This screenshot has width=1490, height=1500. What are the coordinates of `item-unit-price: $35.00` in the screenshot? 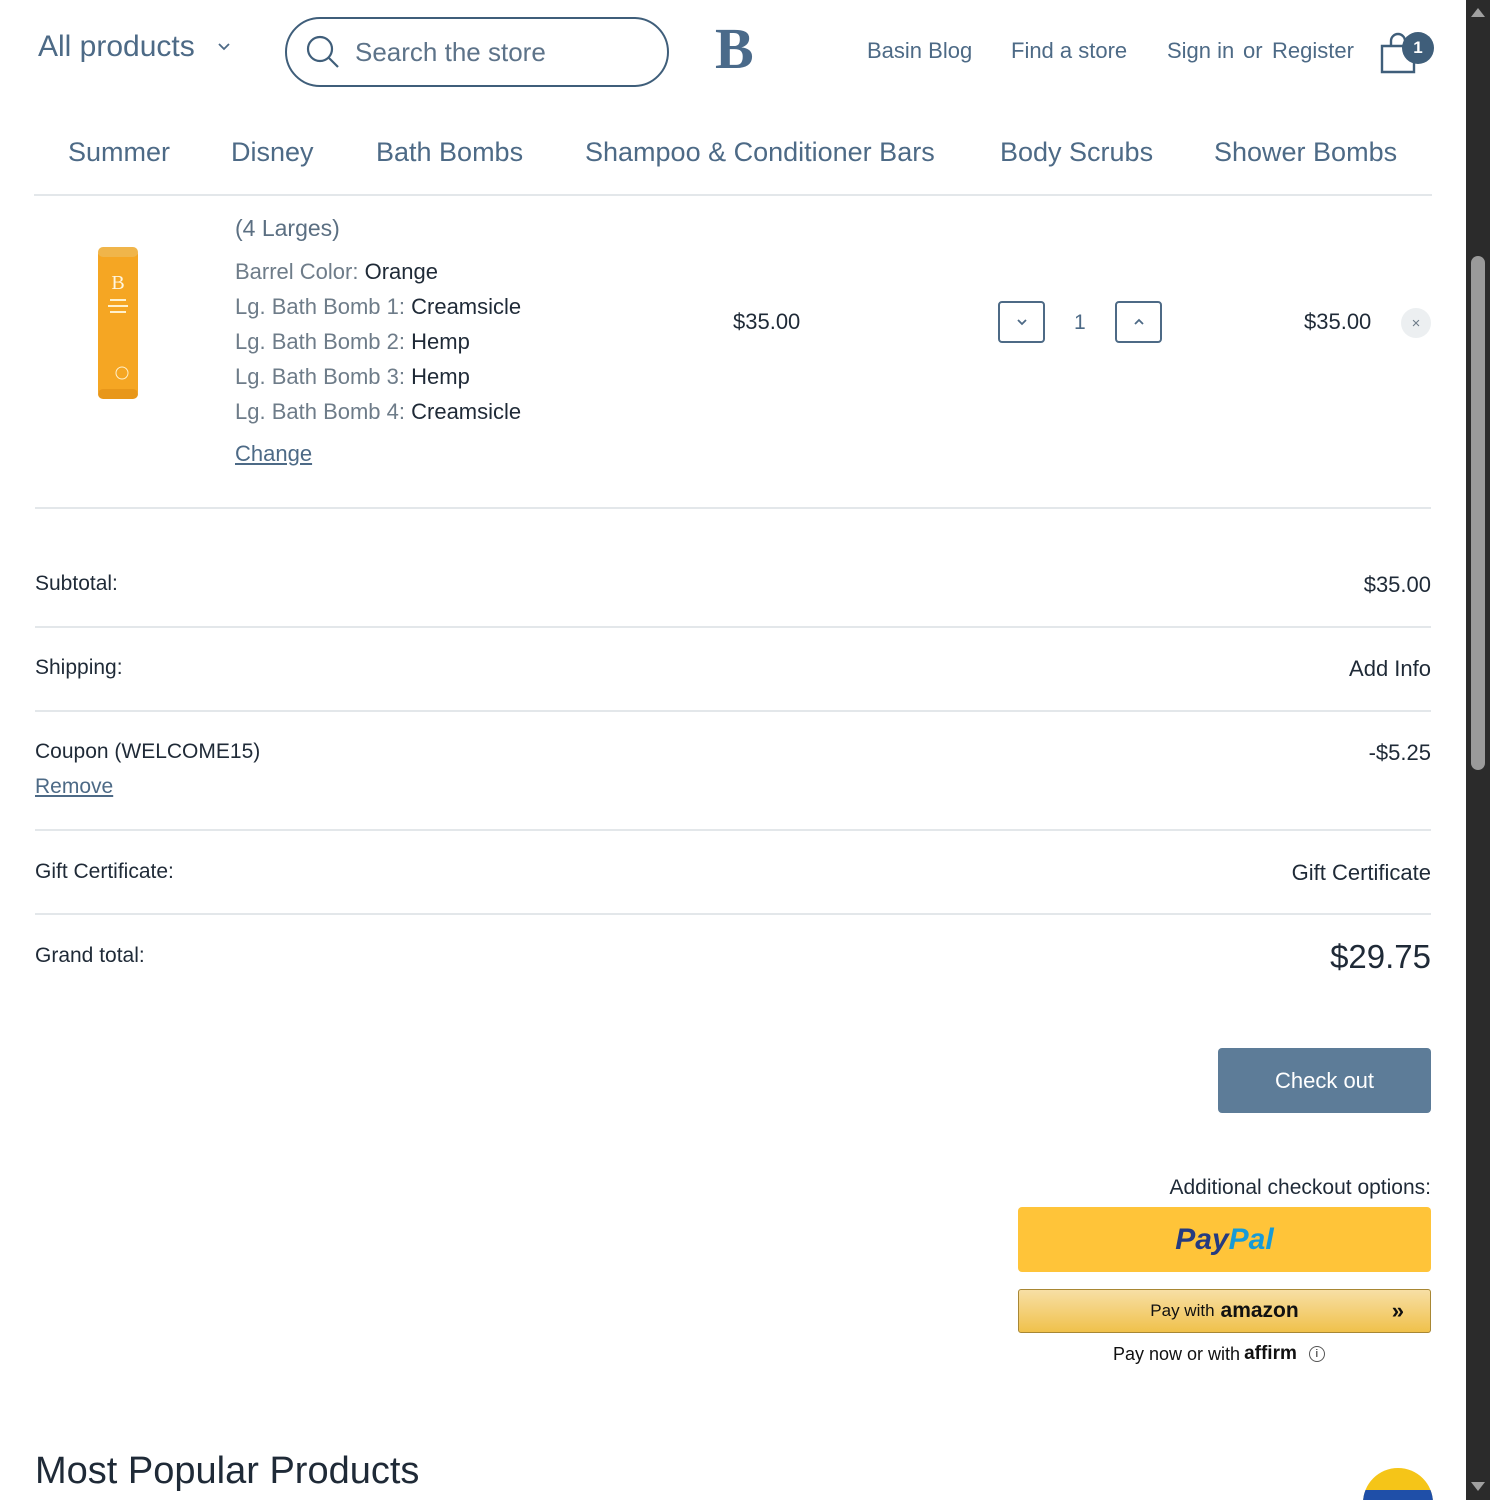 It's located at (767, 321).